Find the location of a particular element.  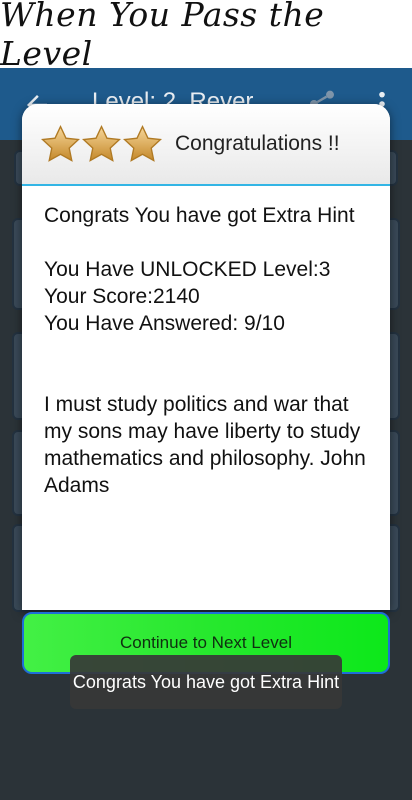

promo-banner: When You Pass the Level is located at coordinates (206, 36).